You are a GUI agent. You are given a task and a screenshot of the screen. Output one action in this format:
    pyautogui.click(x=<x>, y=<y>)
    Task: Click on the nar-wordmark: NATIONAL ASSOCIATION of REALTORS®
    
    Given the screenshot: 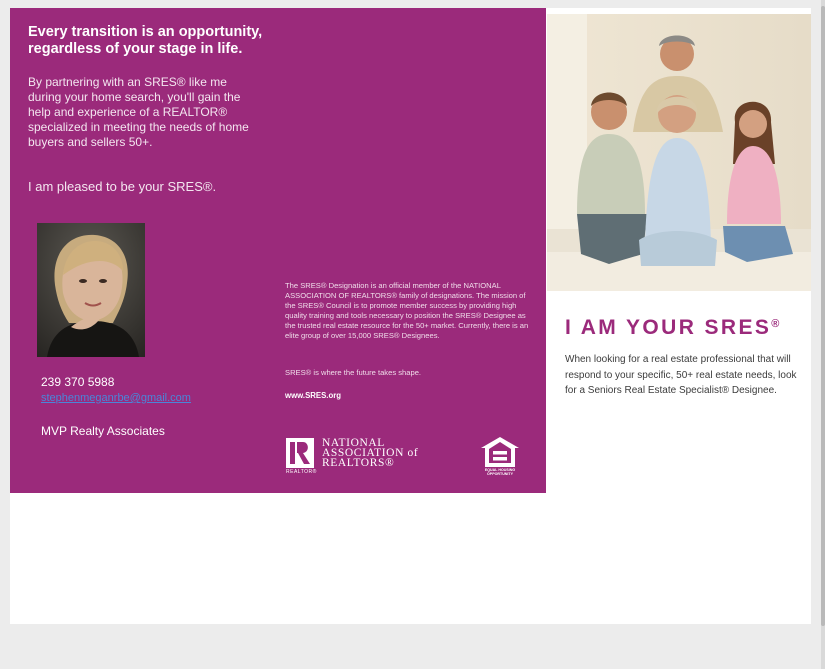 What is the action you would take?
    pyautogui.click(x=377, y=453)
    